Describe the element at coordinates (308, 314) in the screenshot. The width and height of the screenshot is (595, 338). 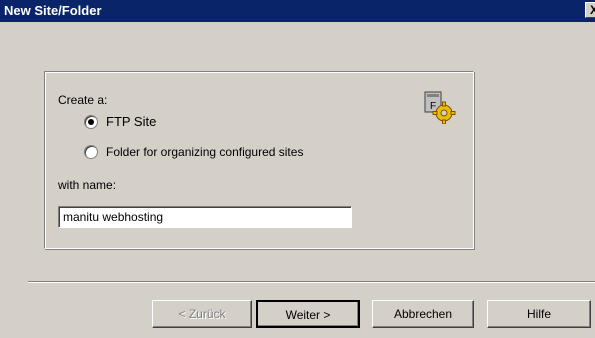
I see `next-button: Weiter >` at that location.